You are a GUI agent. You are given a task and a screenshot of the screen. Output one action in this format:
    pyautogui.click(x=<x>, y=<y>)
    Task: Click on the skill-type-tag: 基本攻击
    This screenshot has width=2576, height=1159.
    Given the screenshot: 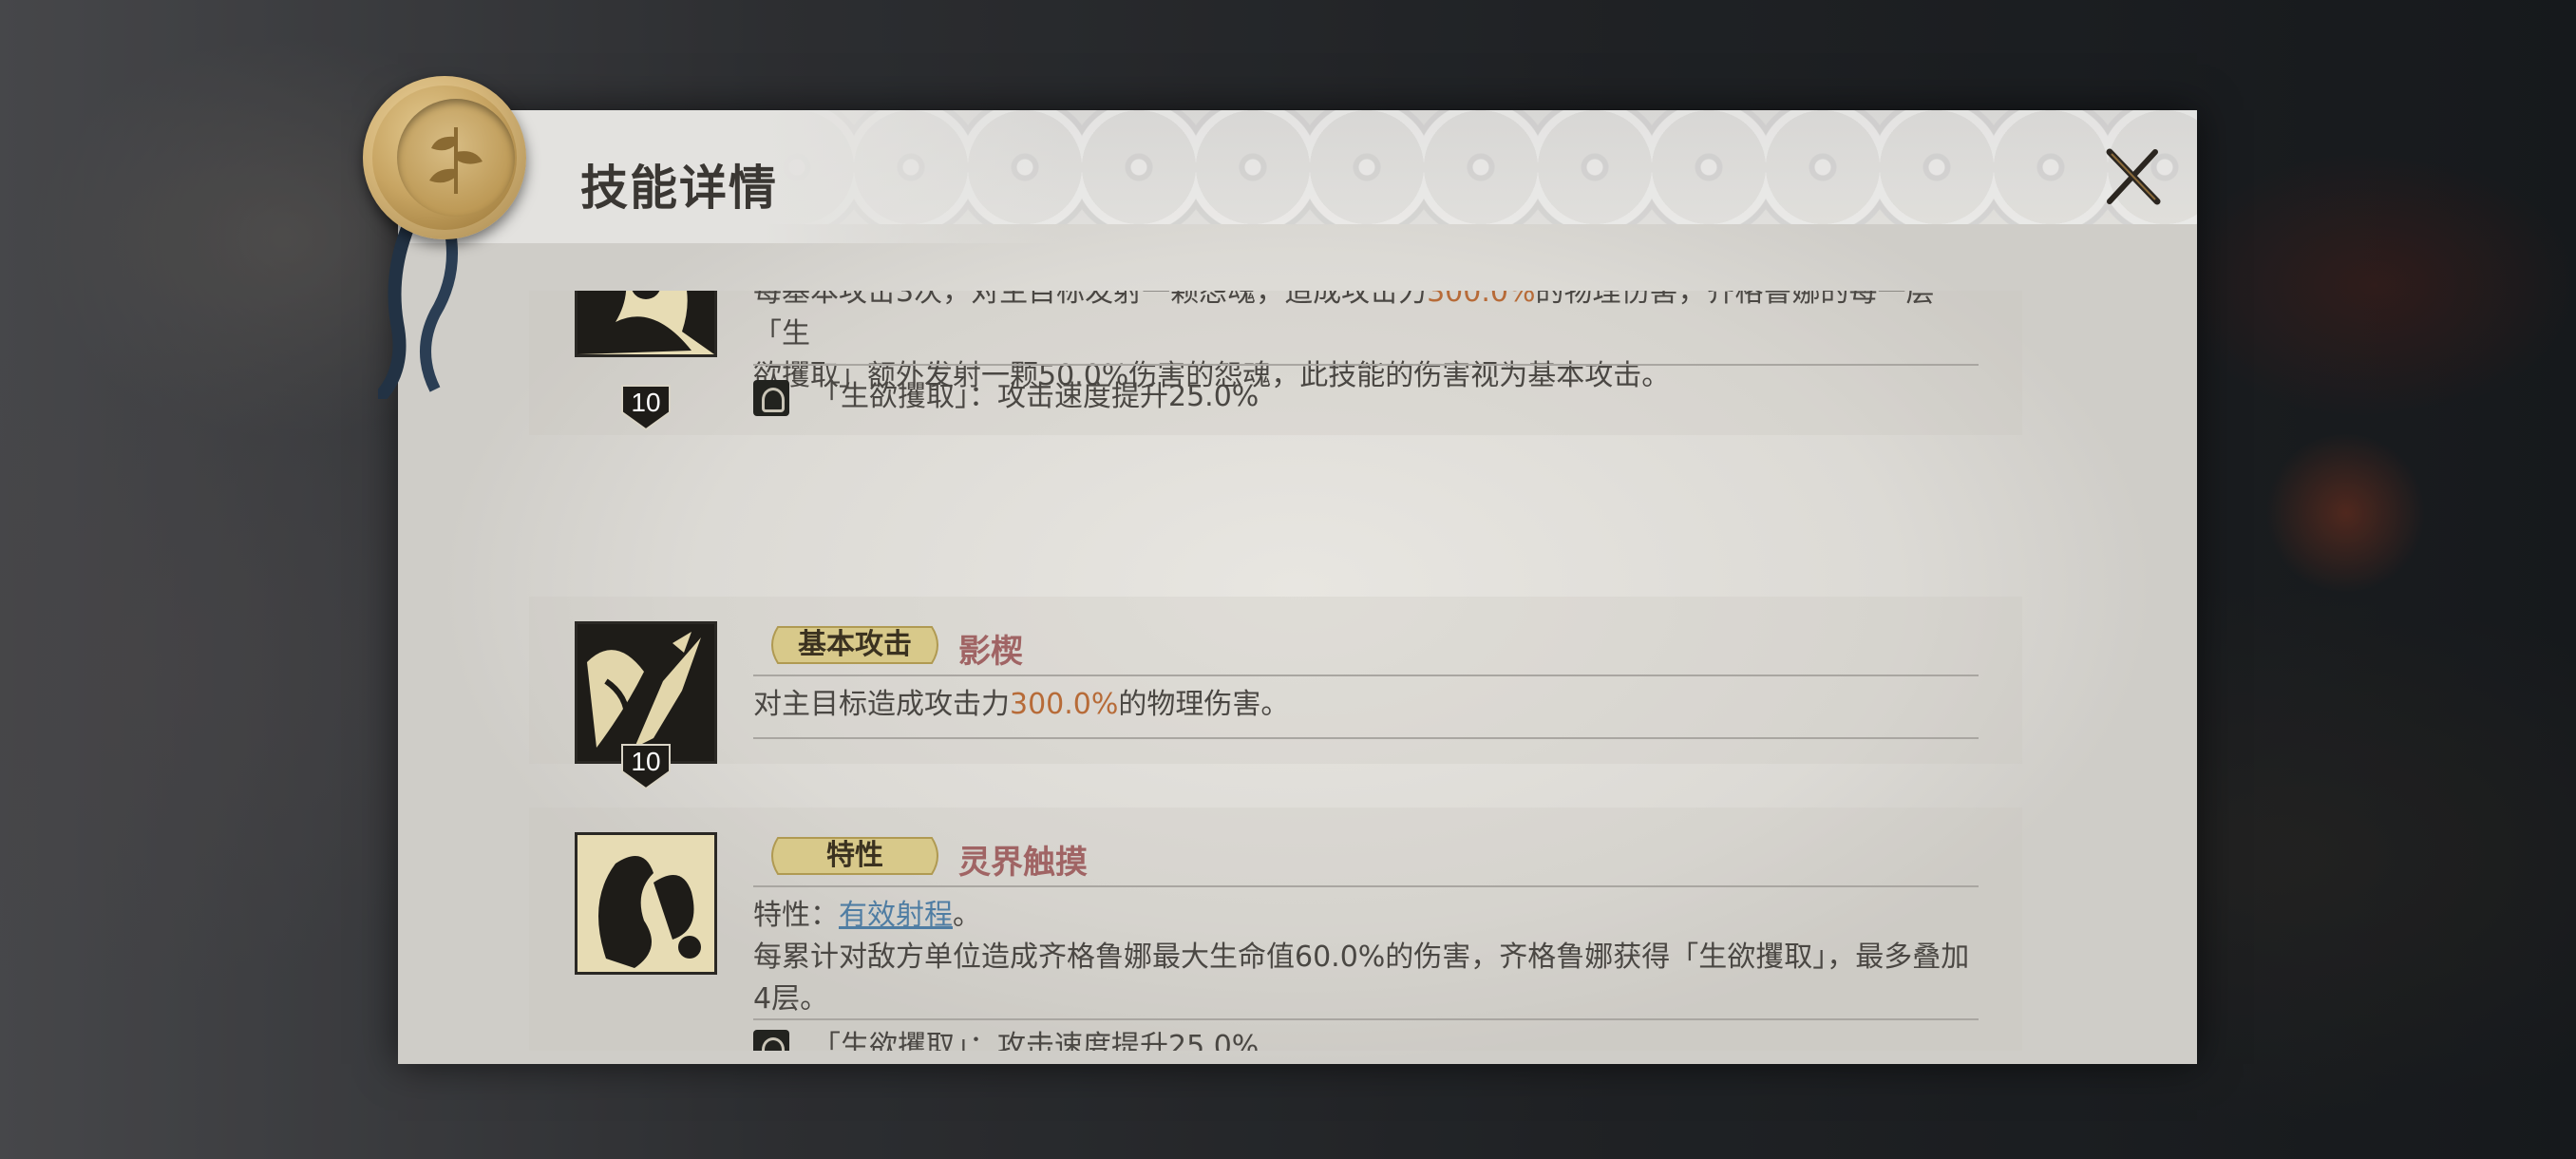 What is the action you would take?
    pyautogui.click(x=855, y=645)
    